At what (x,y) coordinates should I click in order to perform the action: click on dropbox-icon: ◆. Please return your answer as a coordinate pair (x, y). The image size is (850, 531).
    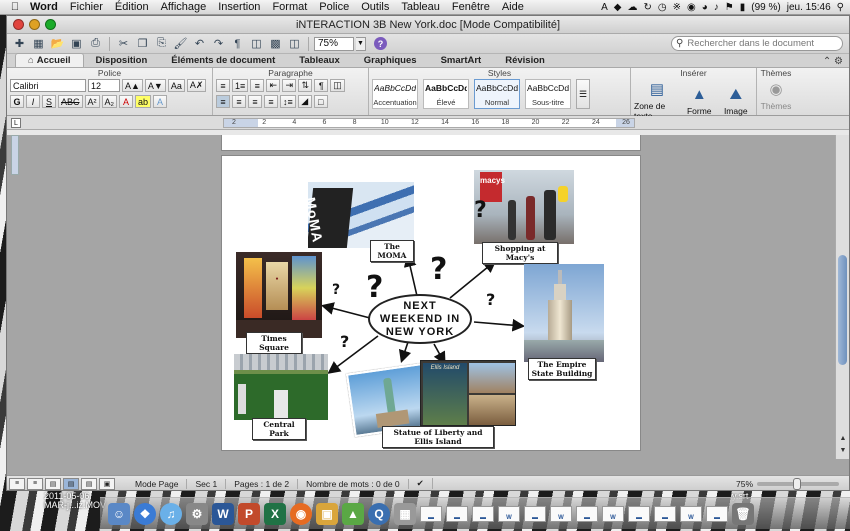
    Looking at the image, I should click on (618, 7).